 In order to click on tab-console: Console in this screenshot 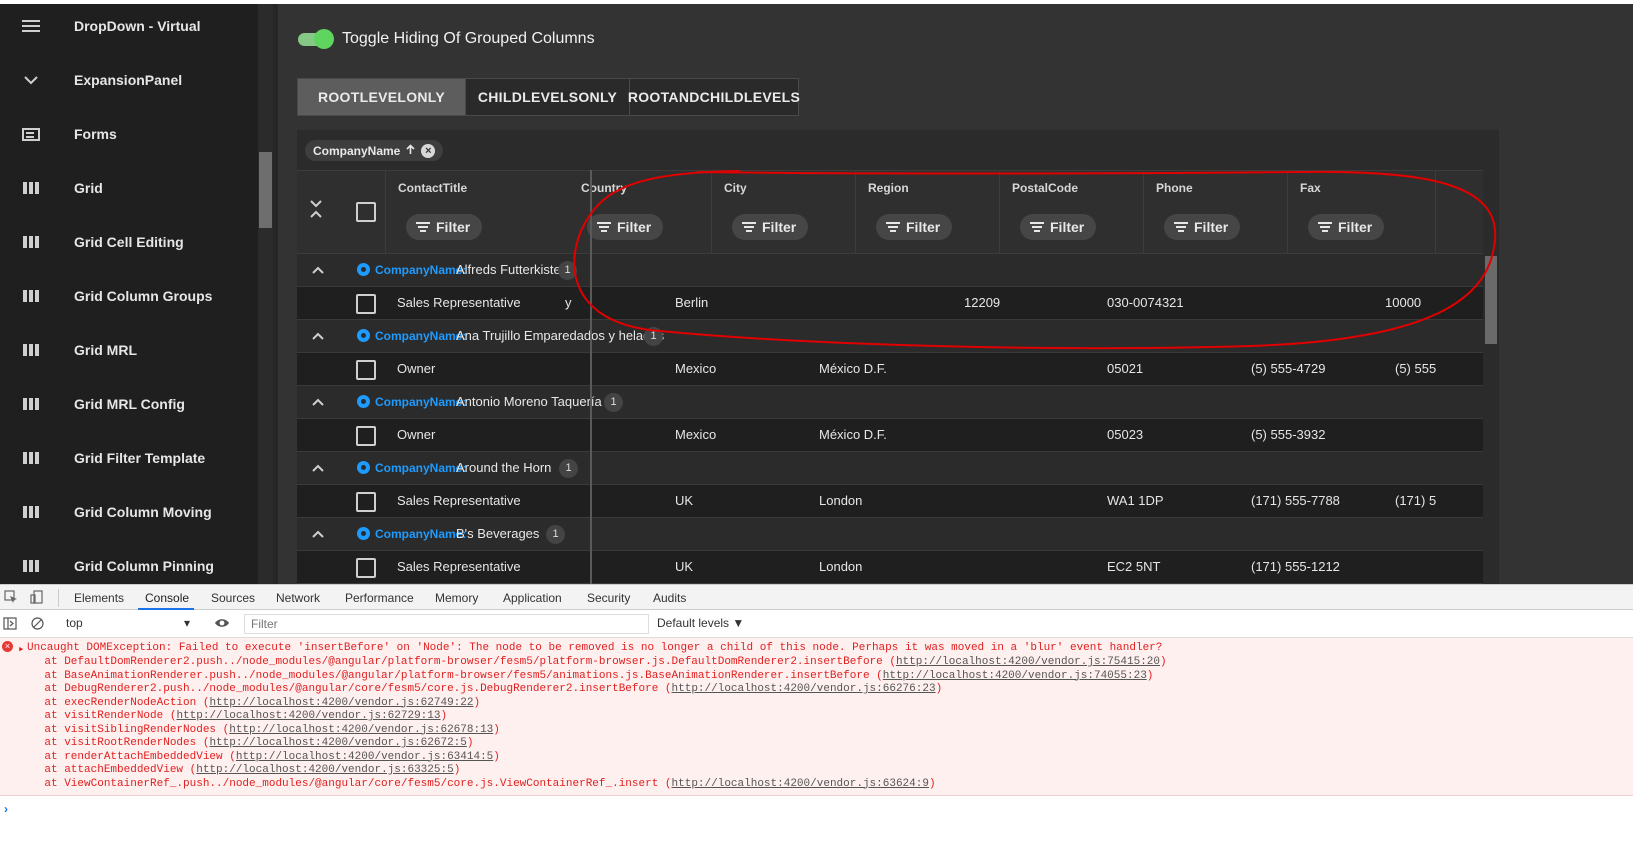, I will do `click(167, 598)`.